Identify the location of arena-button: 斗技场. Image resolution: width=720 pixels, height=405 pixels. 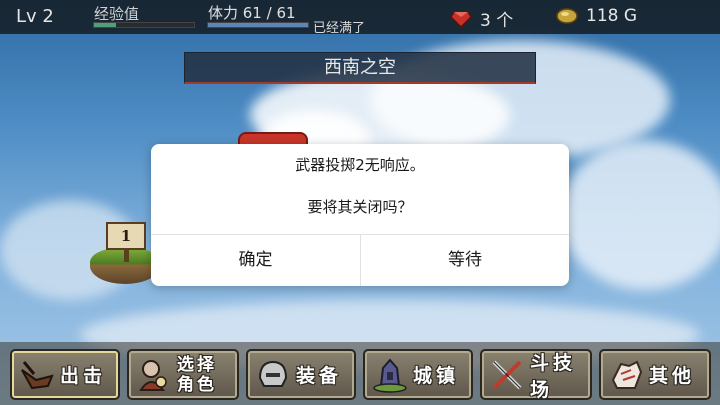
(536, 375).